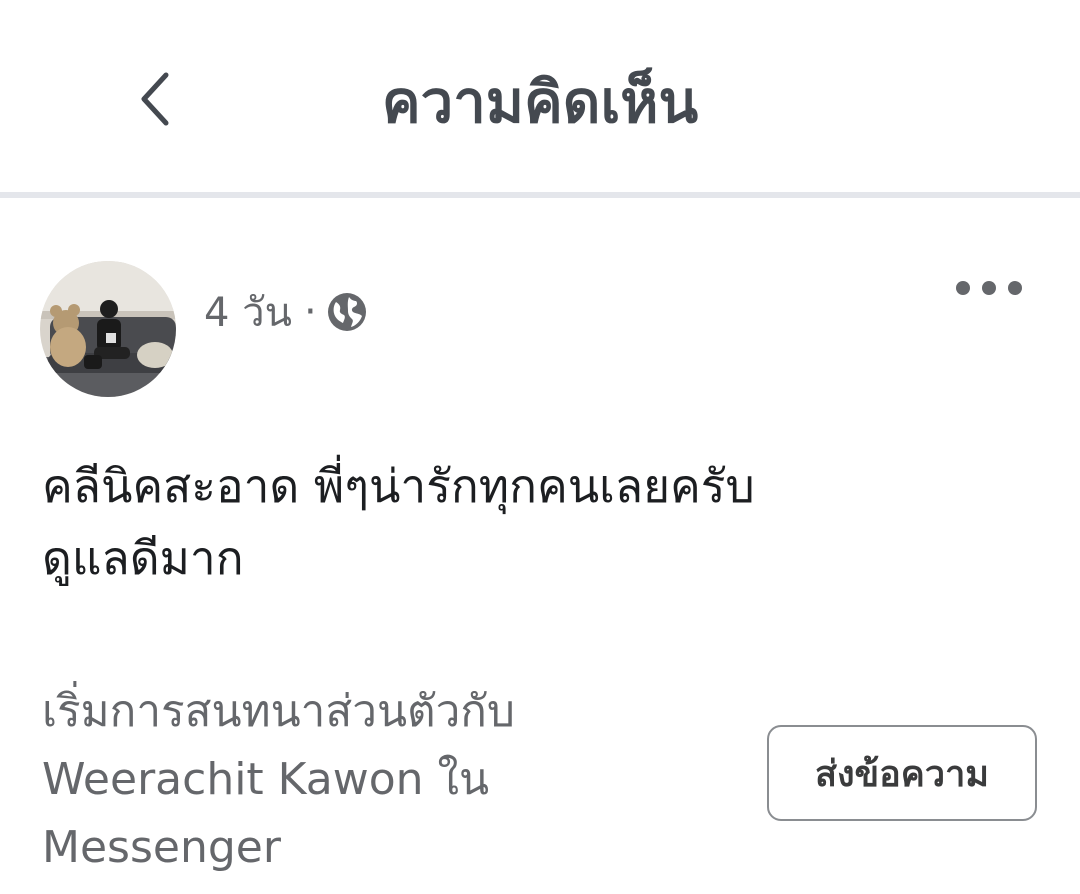 The image size is (1080, 894). What do you see at coordinates (161, 847) in the screenshot?
I see `messenger-prompt-line: Messenger` at bounding box center [161, 847].